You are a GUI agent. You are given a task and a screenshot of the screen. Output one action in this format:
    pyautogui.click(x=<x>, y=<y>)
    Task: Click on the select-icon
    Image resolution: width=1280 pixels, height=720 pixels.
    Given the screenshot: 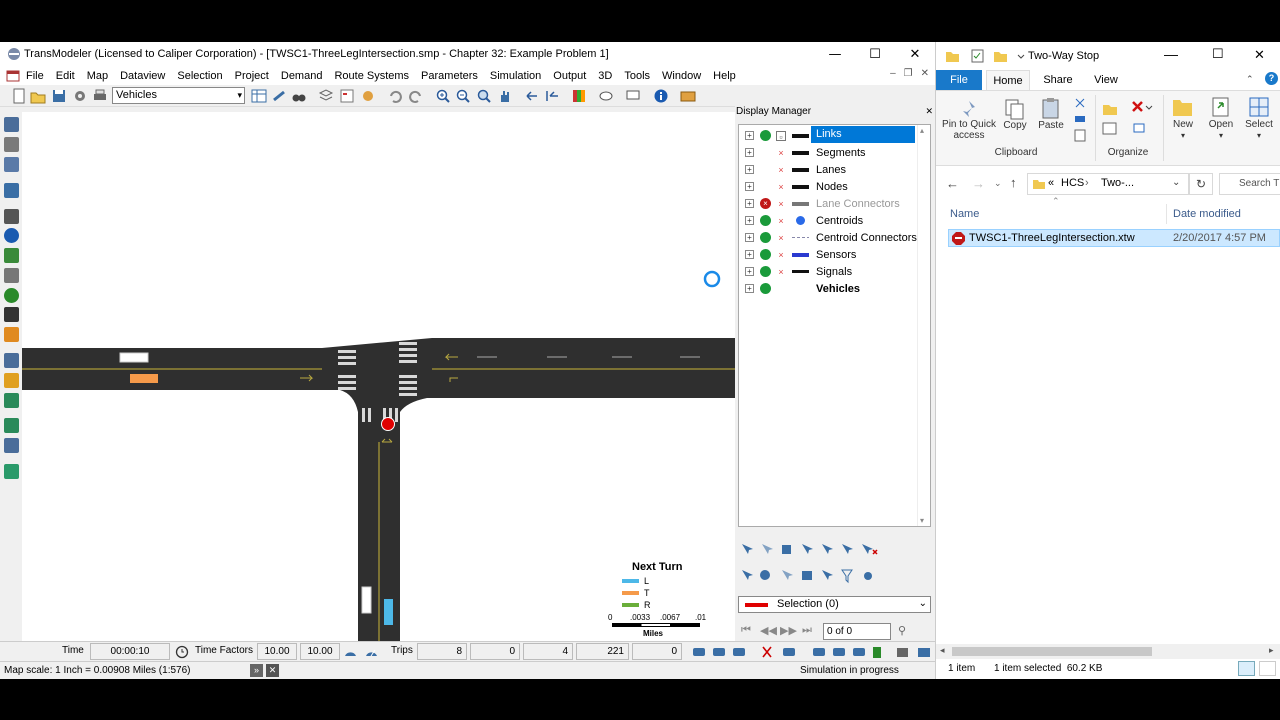 What is the action you would take?
    pyautogui.click(x=1259, y=107)
    